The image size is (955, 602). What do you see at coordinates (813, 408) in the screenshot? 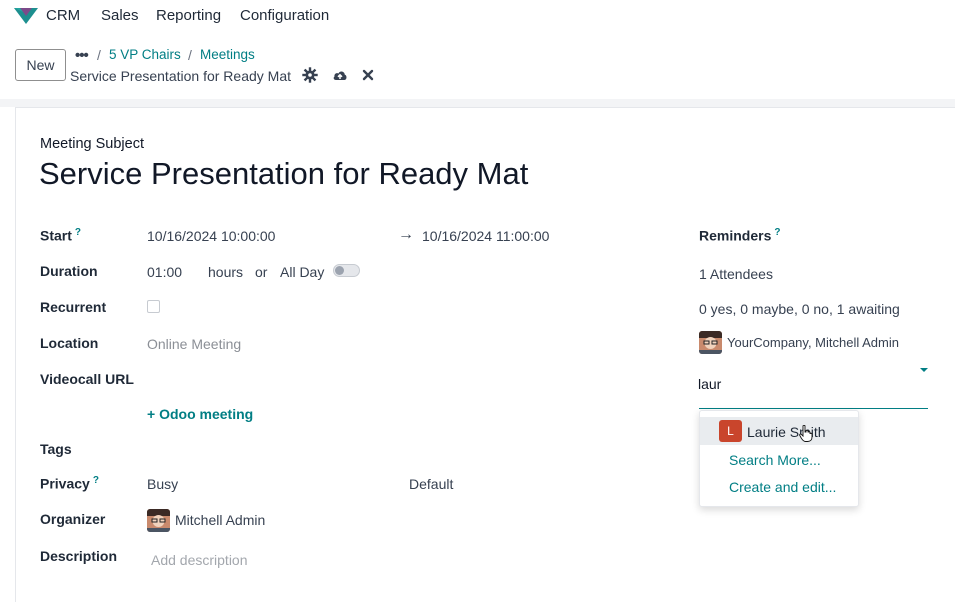
I see `input-underline` at bounding box center [813, 408].